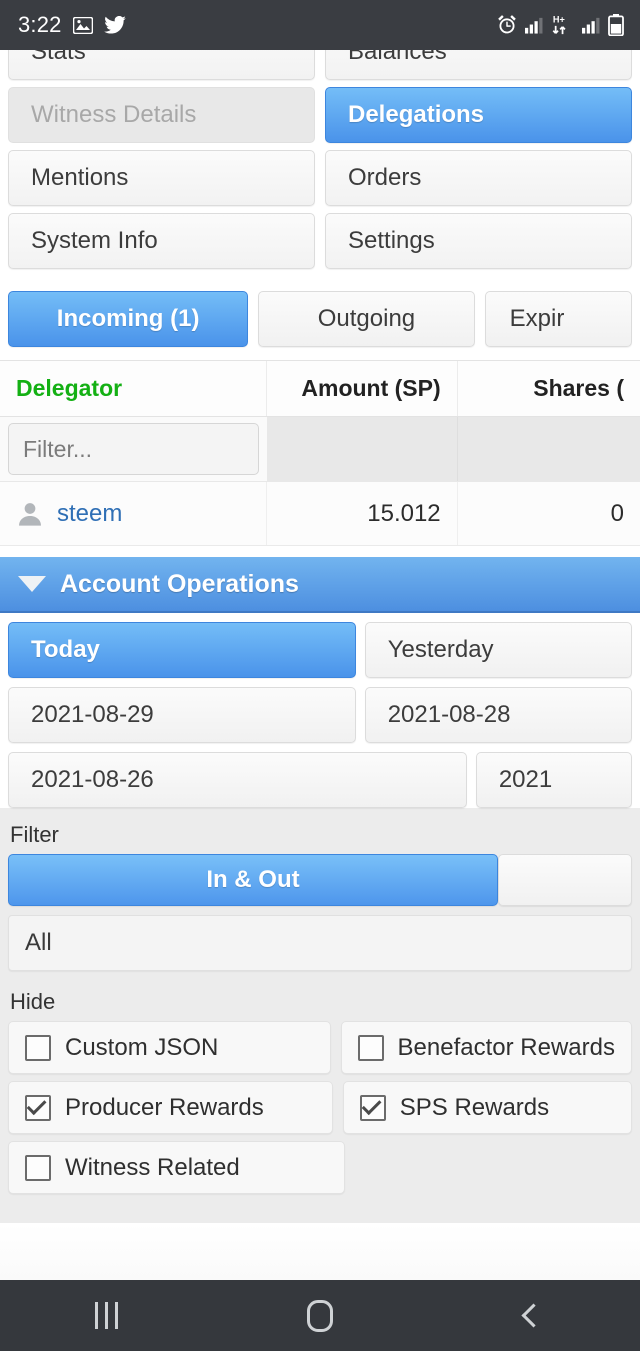 The image size is (640, 1351). Describe the element at coordinates (478, 115) in the screenshot. I see `nav-button-delegations: Delegations` at that location.